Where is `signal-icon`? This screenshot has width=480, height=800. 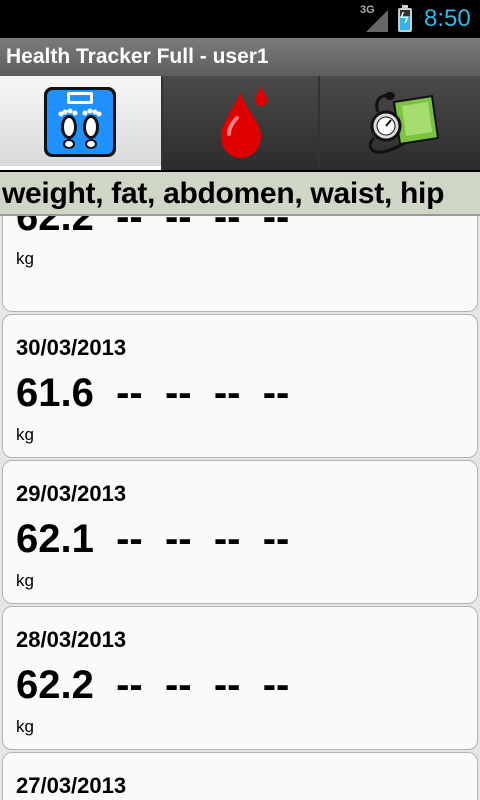
signal-icon is located at coordinates (377, 21).